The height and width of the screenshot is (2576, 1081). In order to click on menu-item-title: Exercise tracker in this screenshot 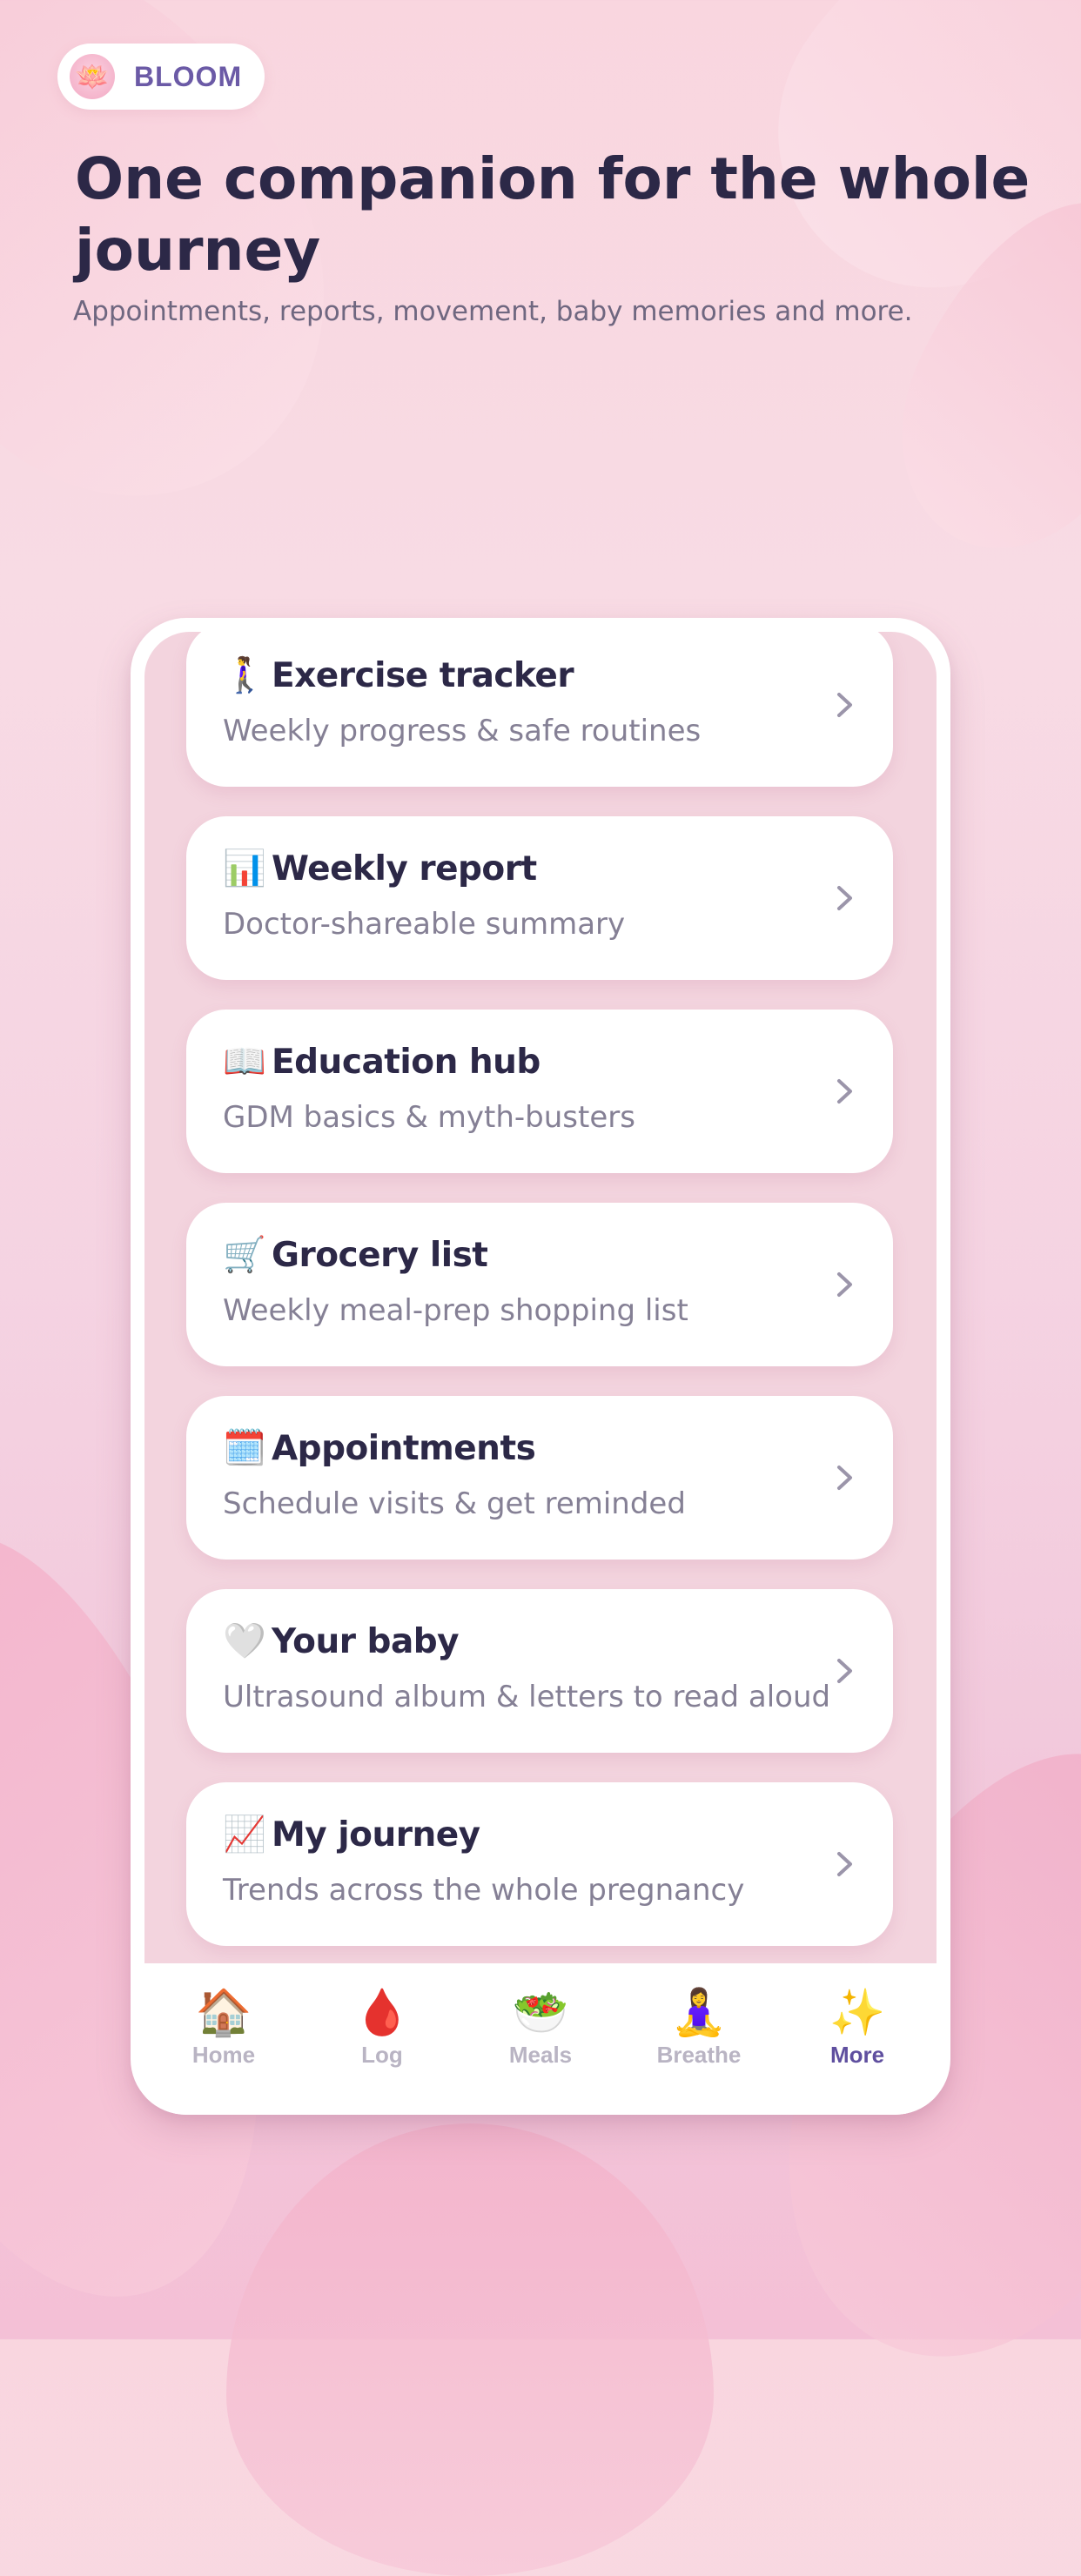, I will do `click(423, 675)`.